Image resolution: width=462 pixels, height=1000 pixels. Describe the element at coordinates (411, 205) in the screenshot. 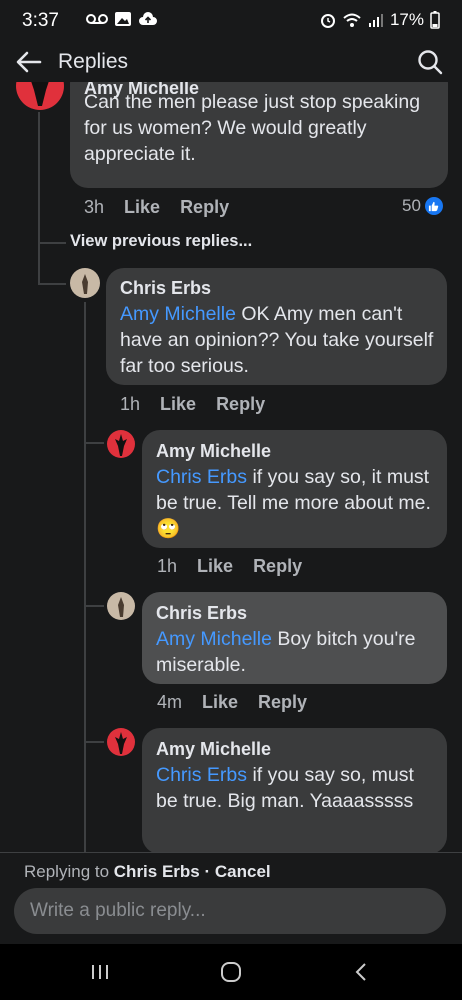

I see `reaction-count-value: 50` at that location.